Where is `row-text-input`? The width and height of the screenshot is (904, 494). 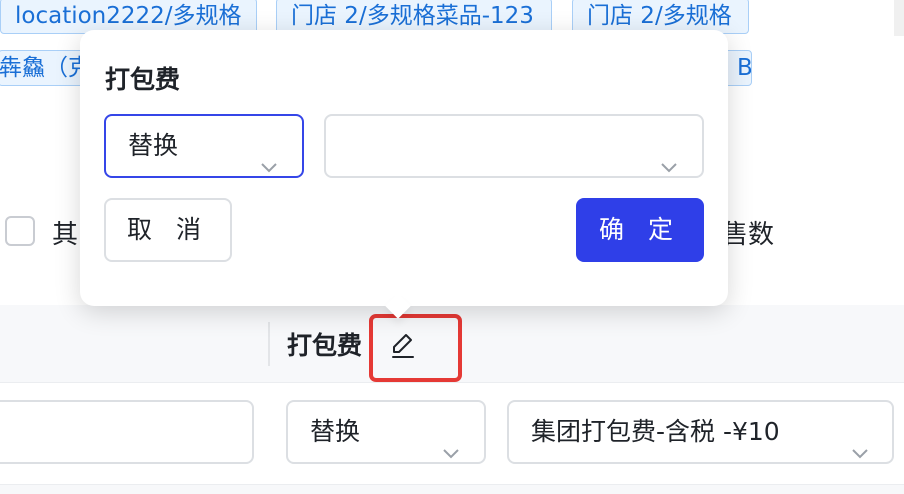 row-text-input is located at coordinates (127, 432).